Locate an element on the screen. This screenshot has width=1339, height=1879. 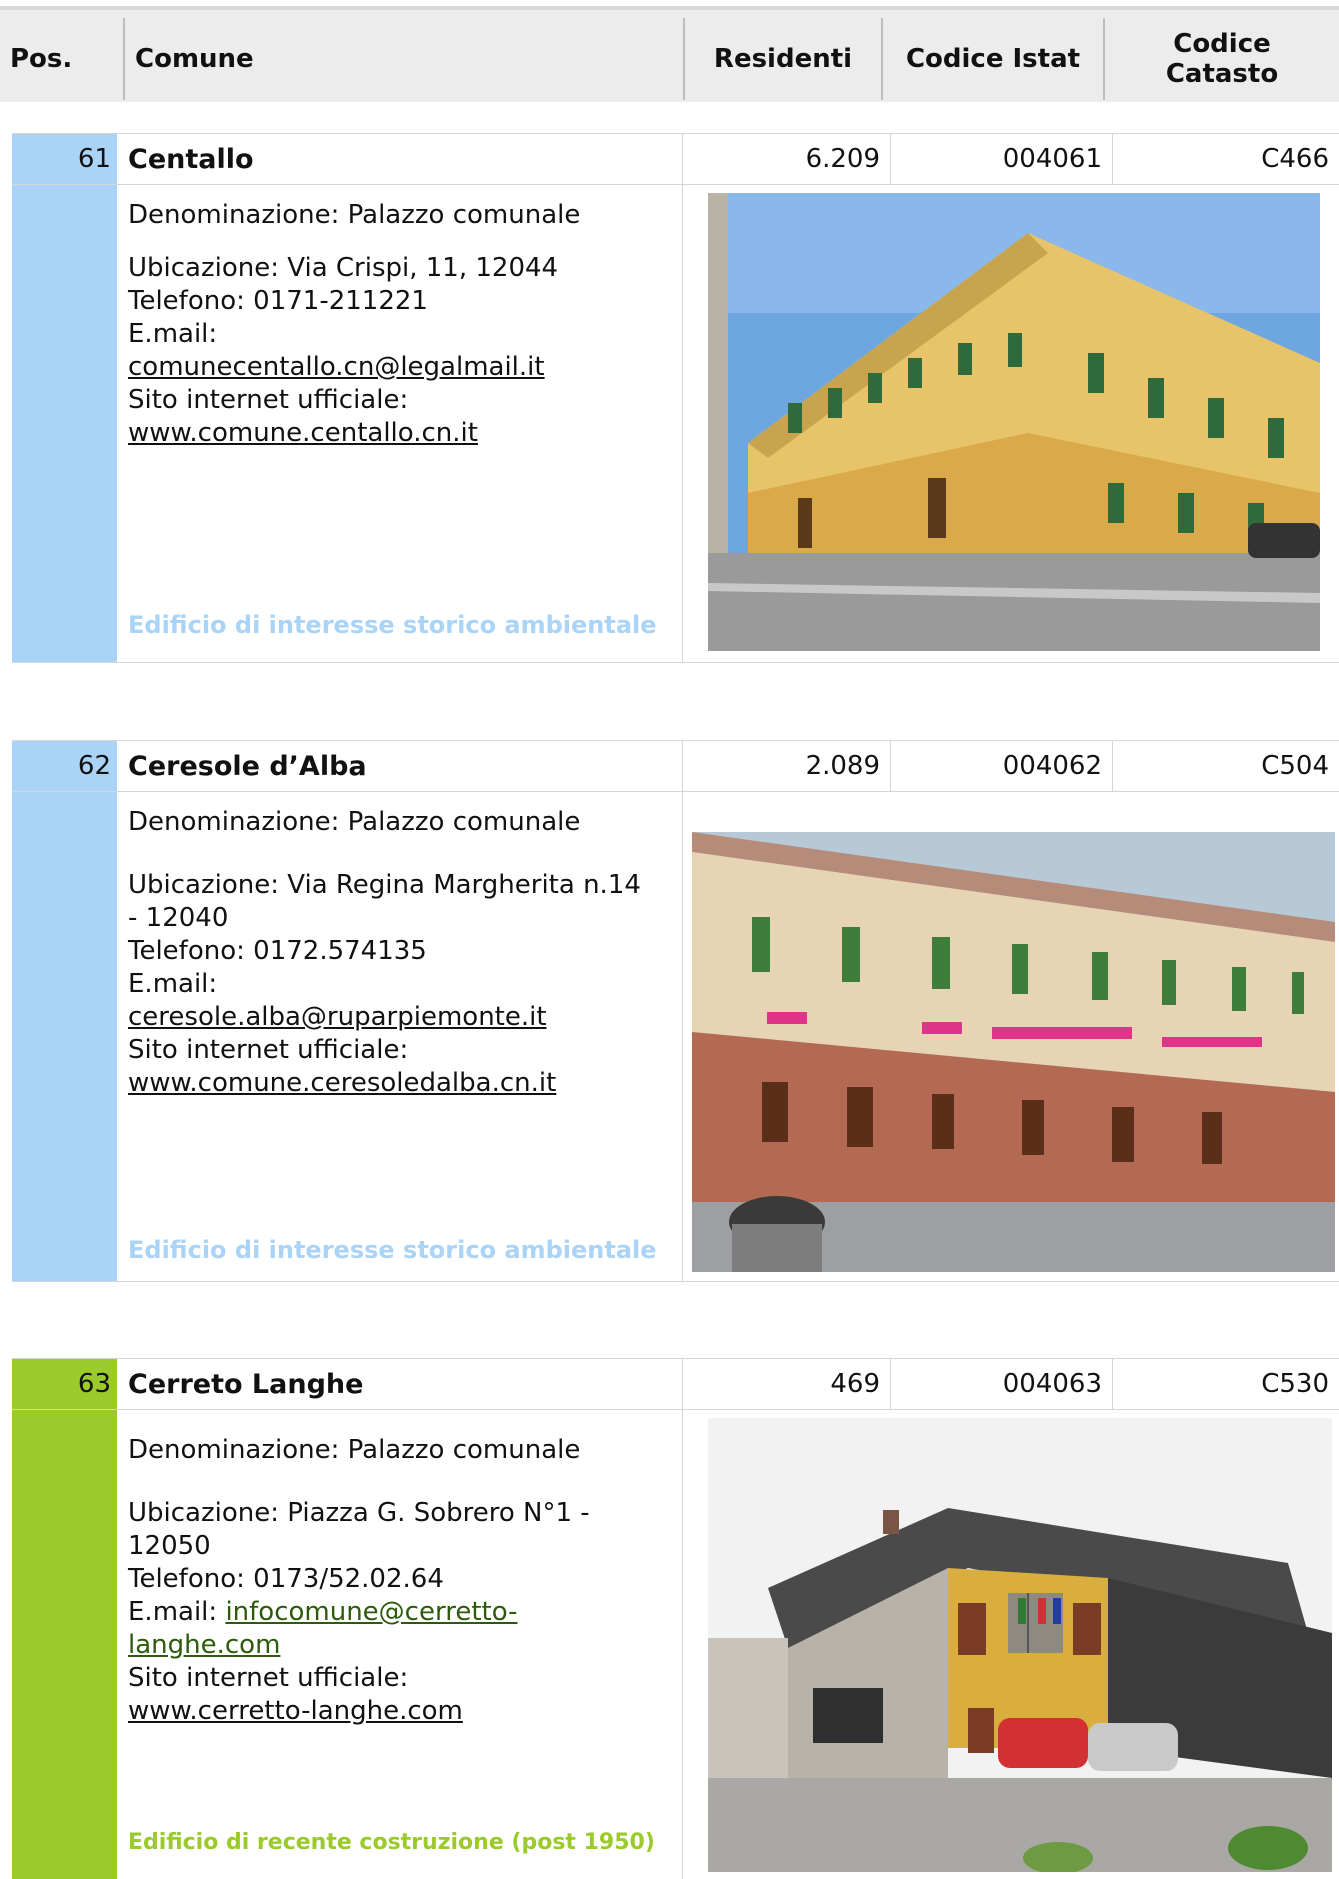
website-link: www.comune.ceresoledalba.cn.it is located at coordinates (342, 1083).